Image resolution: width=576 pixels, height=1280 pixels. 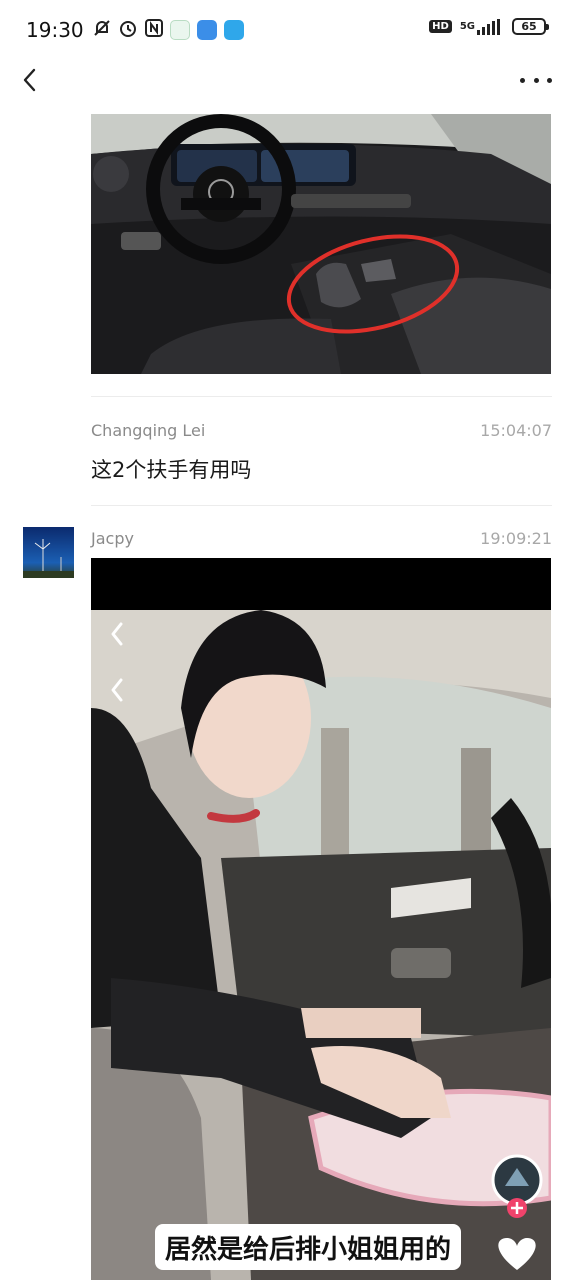 What do you see at coordinates (171, 470) in the screenshot?
I see `comment-text: 这2个扶手有用吗` at bounding box center [171, 470].